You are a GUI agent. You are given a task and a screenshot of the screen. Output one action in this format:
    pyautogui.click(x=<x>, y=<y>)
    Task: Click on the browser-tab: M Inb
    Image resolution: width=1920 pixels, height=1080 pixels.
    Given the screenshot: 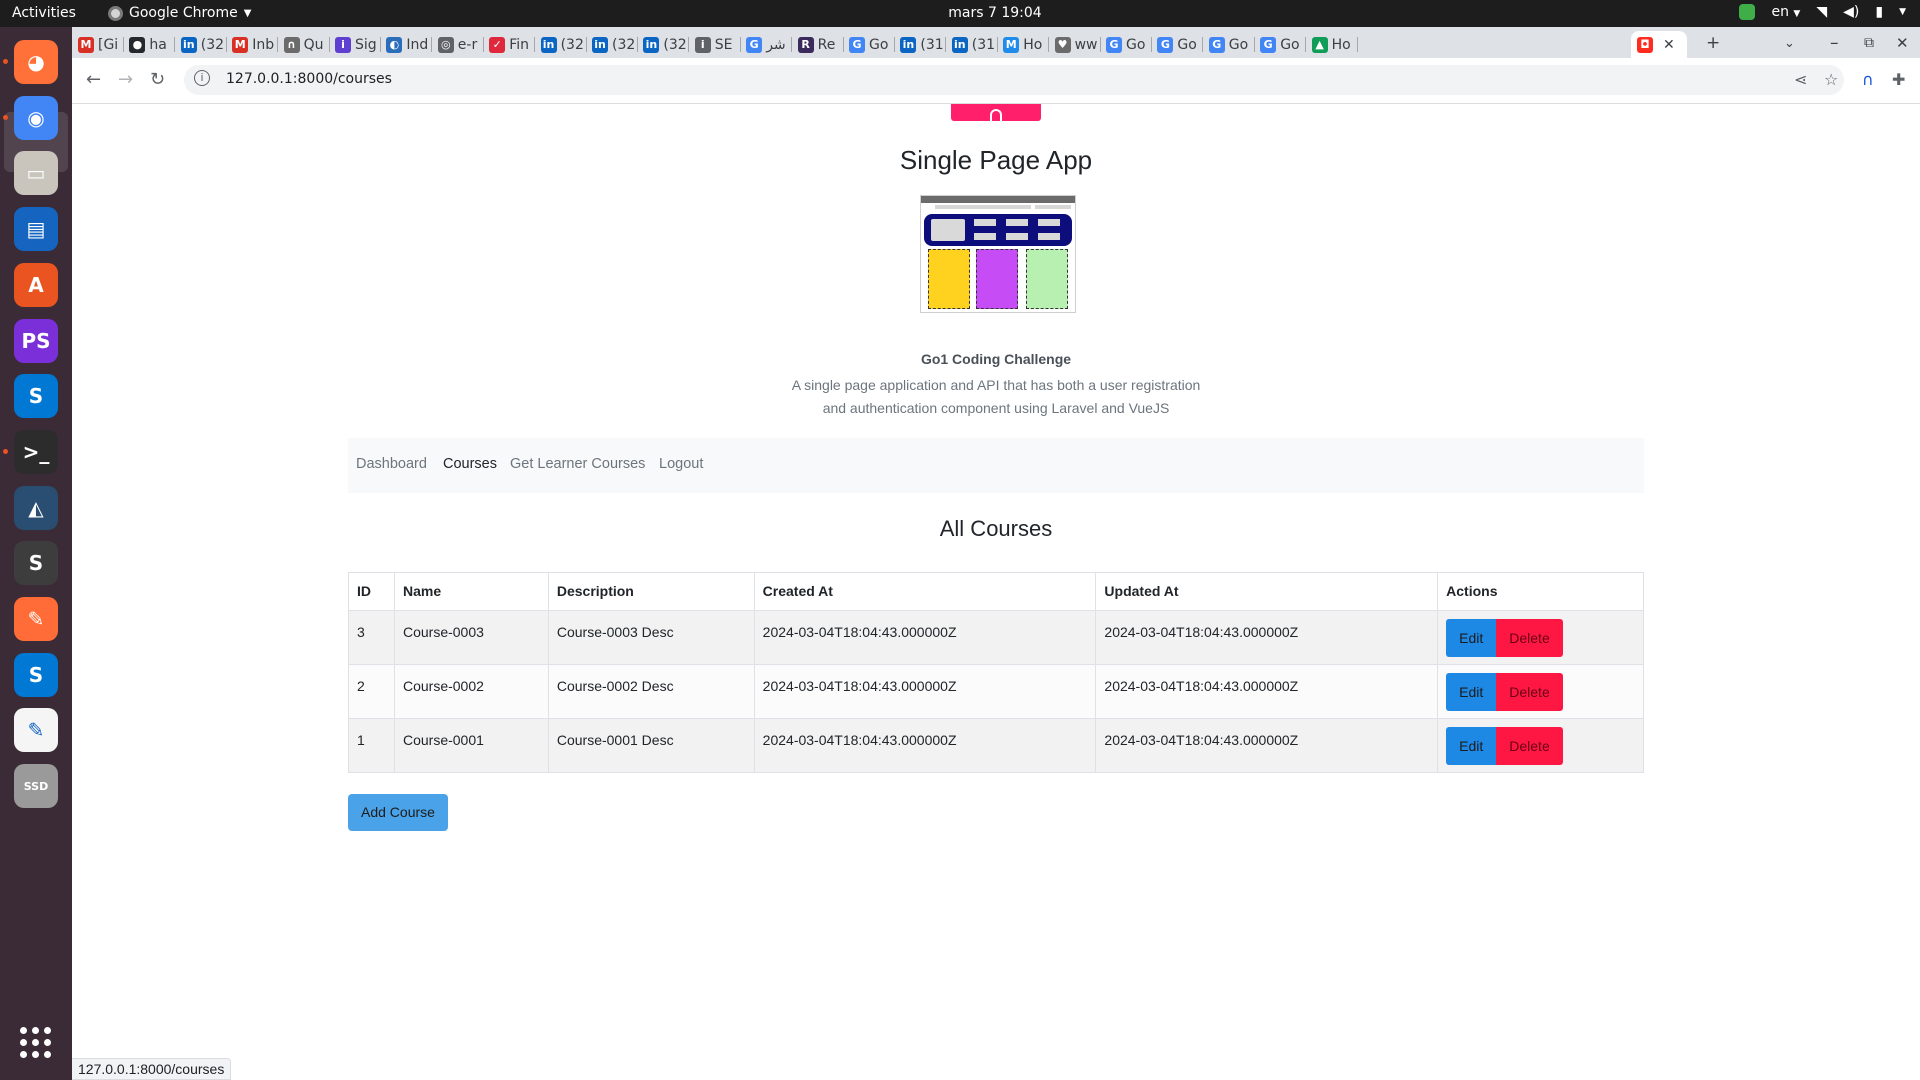 What is the action you would take?
    pyautogui.click(x=252, y=44)
    